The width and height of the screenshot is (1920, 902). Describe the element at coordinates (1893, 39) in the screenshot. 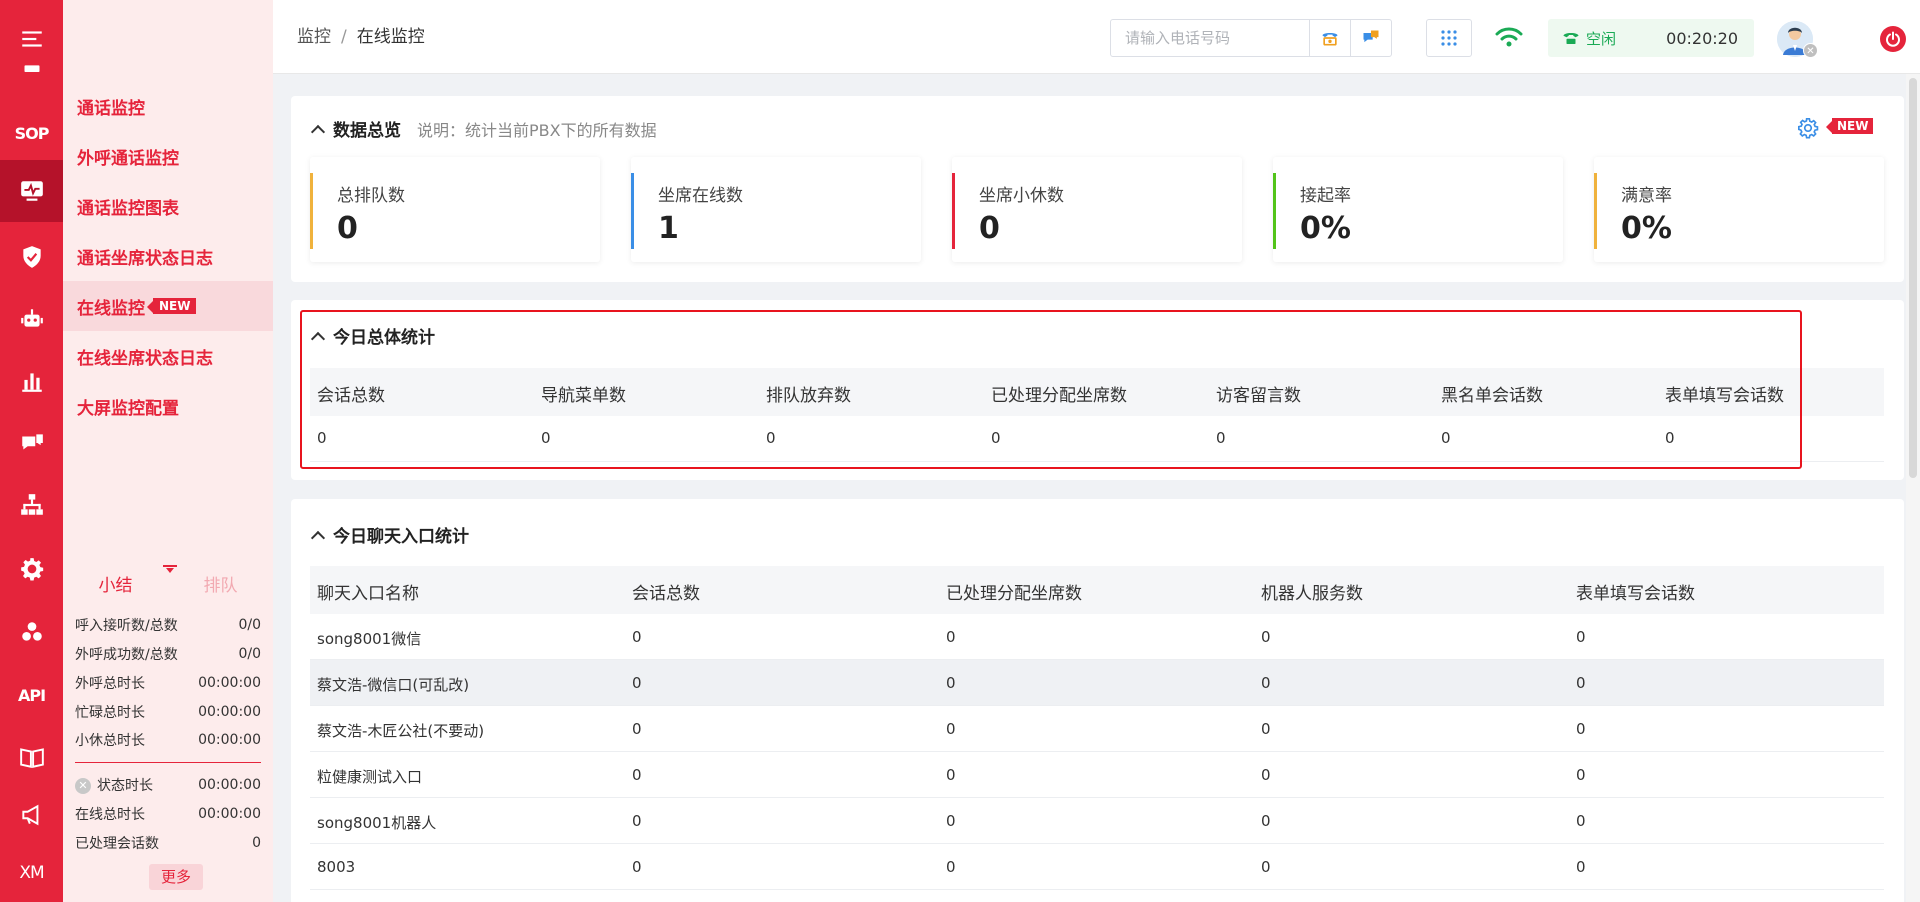

I see `power-button` at that location.